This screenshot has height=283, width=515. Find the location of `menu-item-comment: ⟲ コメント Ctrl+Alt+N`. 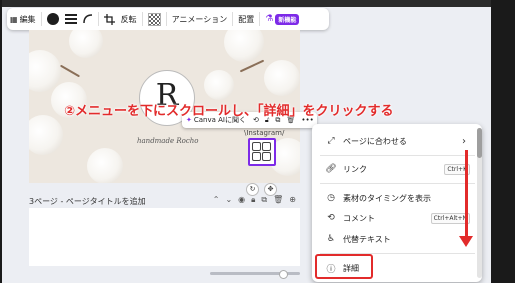

menu-item-comment: ⟲ コメント Ctrl+Alt+N is located at coordinates (397, 218).